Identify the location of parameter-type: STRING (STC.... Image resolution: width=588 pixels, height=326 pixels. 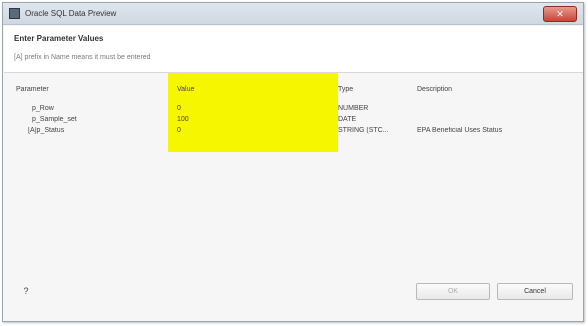
(363, 130).